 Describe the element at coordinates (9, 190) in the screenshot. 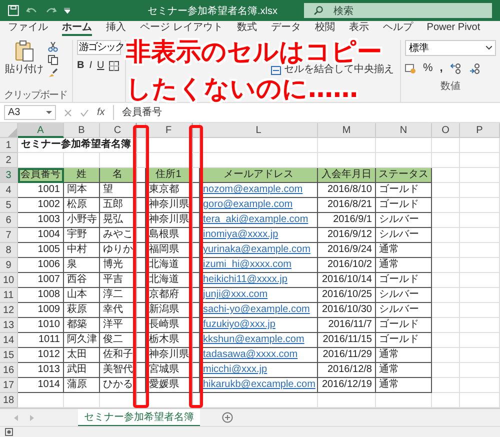

I see `row-header: 4` at that location.